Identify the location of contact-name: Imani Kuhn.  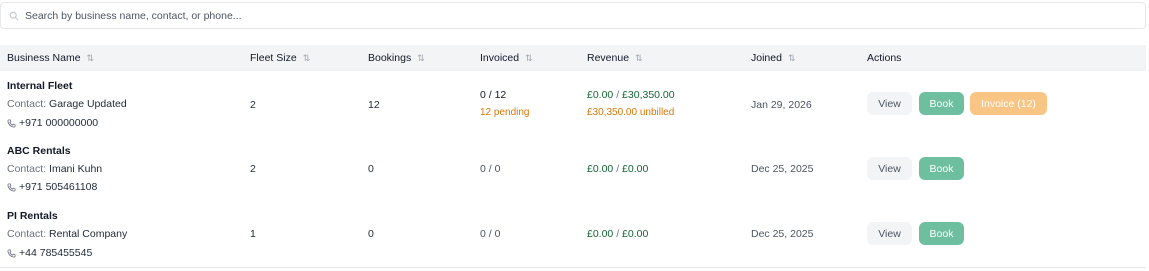
(76, 169).